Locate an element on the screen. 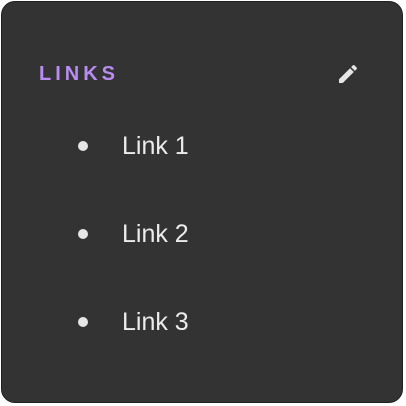 The height and width of the screenshot is (406, 406). link-1: Link 1 is located at coordinates (155, 146).